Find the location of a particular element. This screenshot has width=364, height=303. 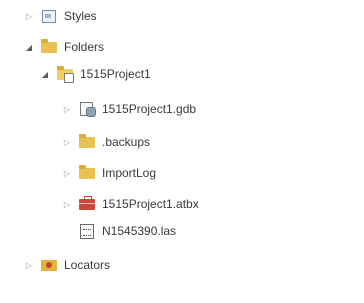

tree-item-label: ImportLog is located at coordinates (129, 173).